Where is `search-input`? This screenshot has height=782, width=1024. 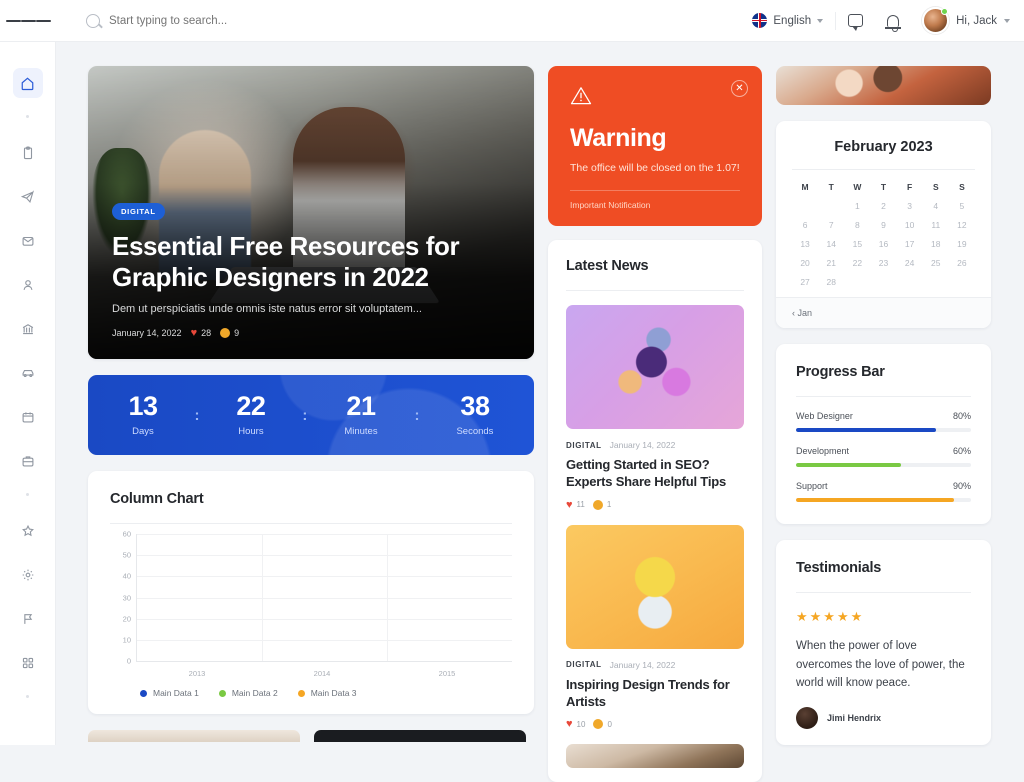 search-input is located at coordinates (239, 20).